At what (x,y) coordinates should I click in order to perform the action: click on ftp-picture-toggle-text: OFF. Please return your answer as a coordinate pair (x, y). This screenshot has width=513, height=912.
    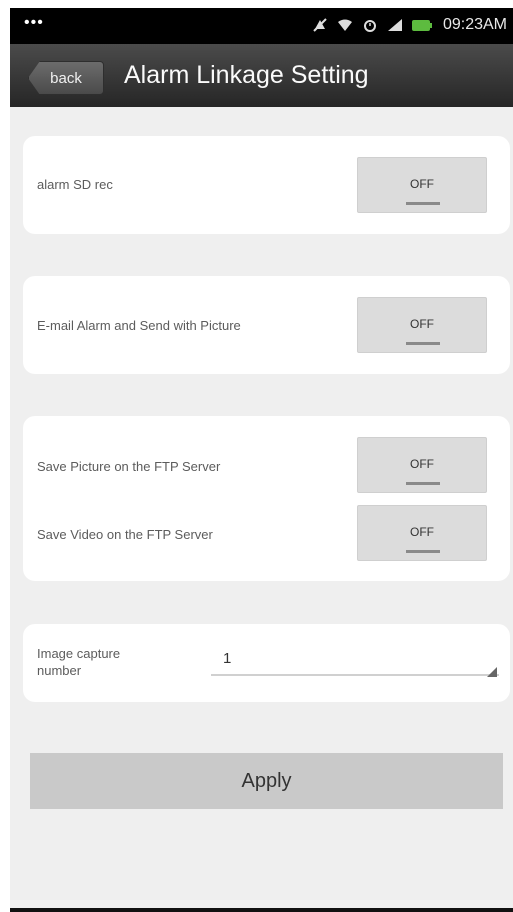
    Looking at the image, I should click on (422, 464).